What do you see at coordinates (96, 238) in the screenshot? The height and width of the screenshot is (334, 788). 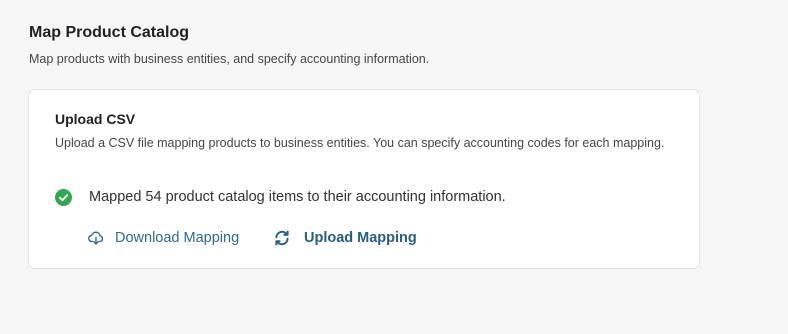 I see `cloud-download-icon` at bounding box center [96, 238].